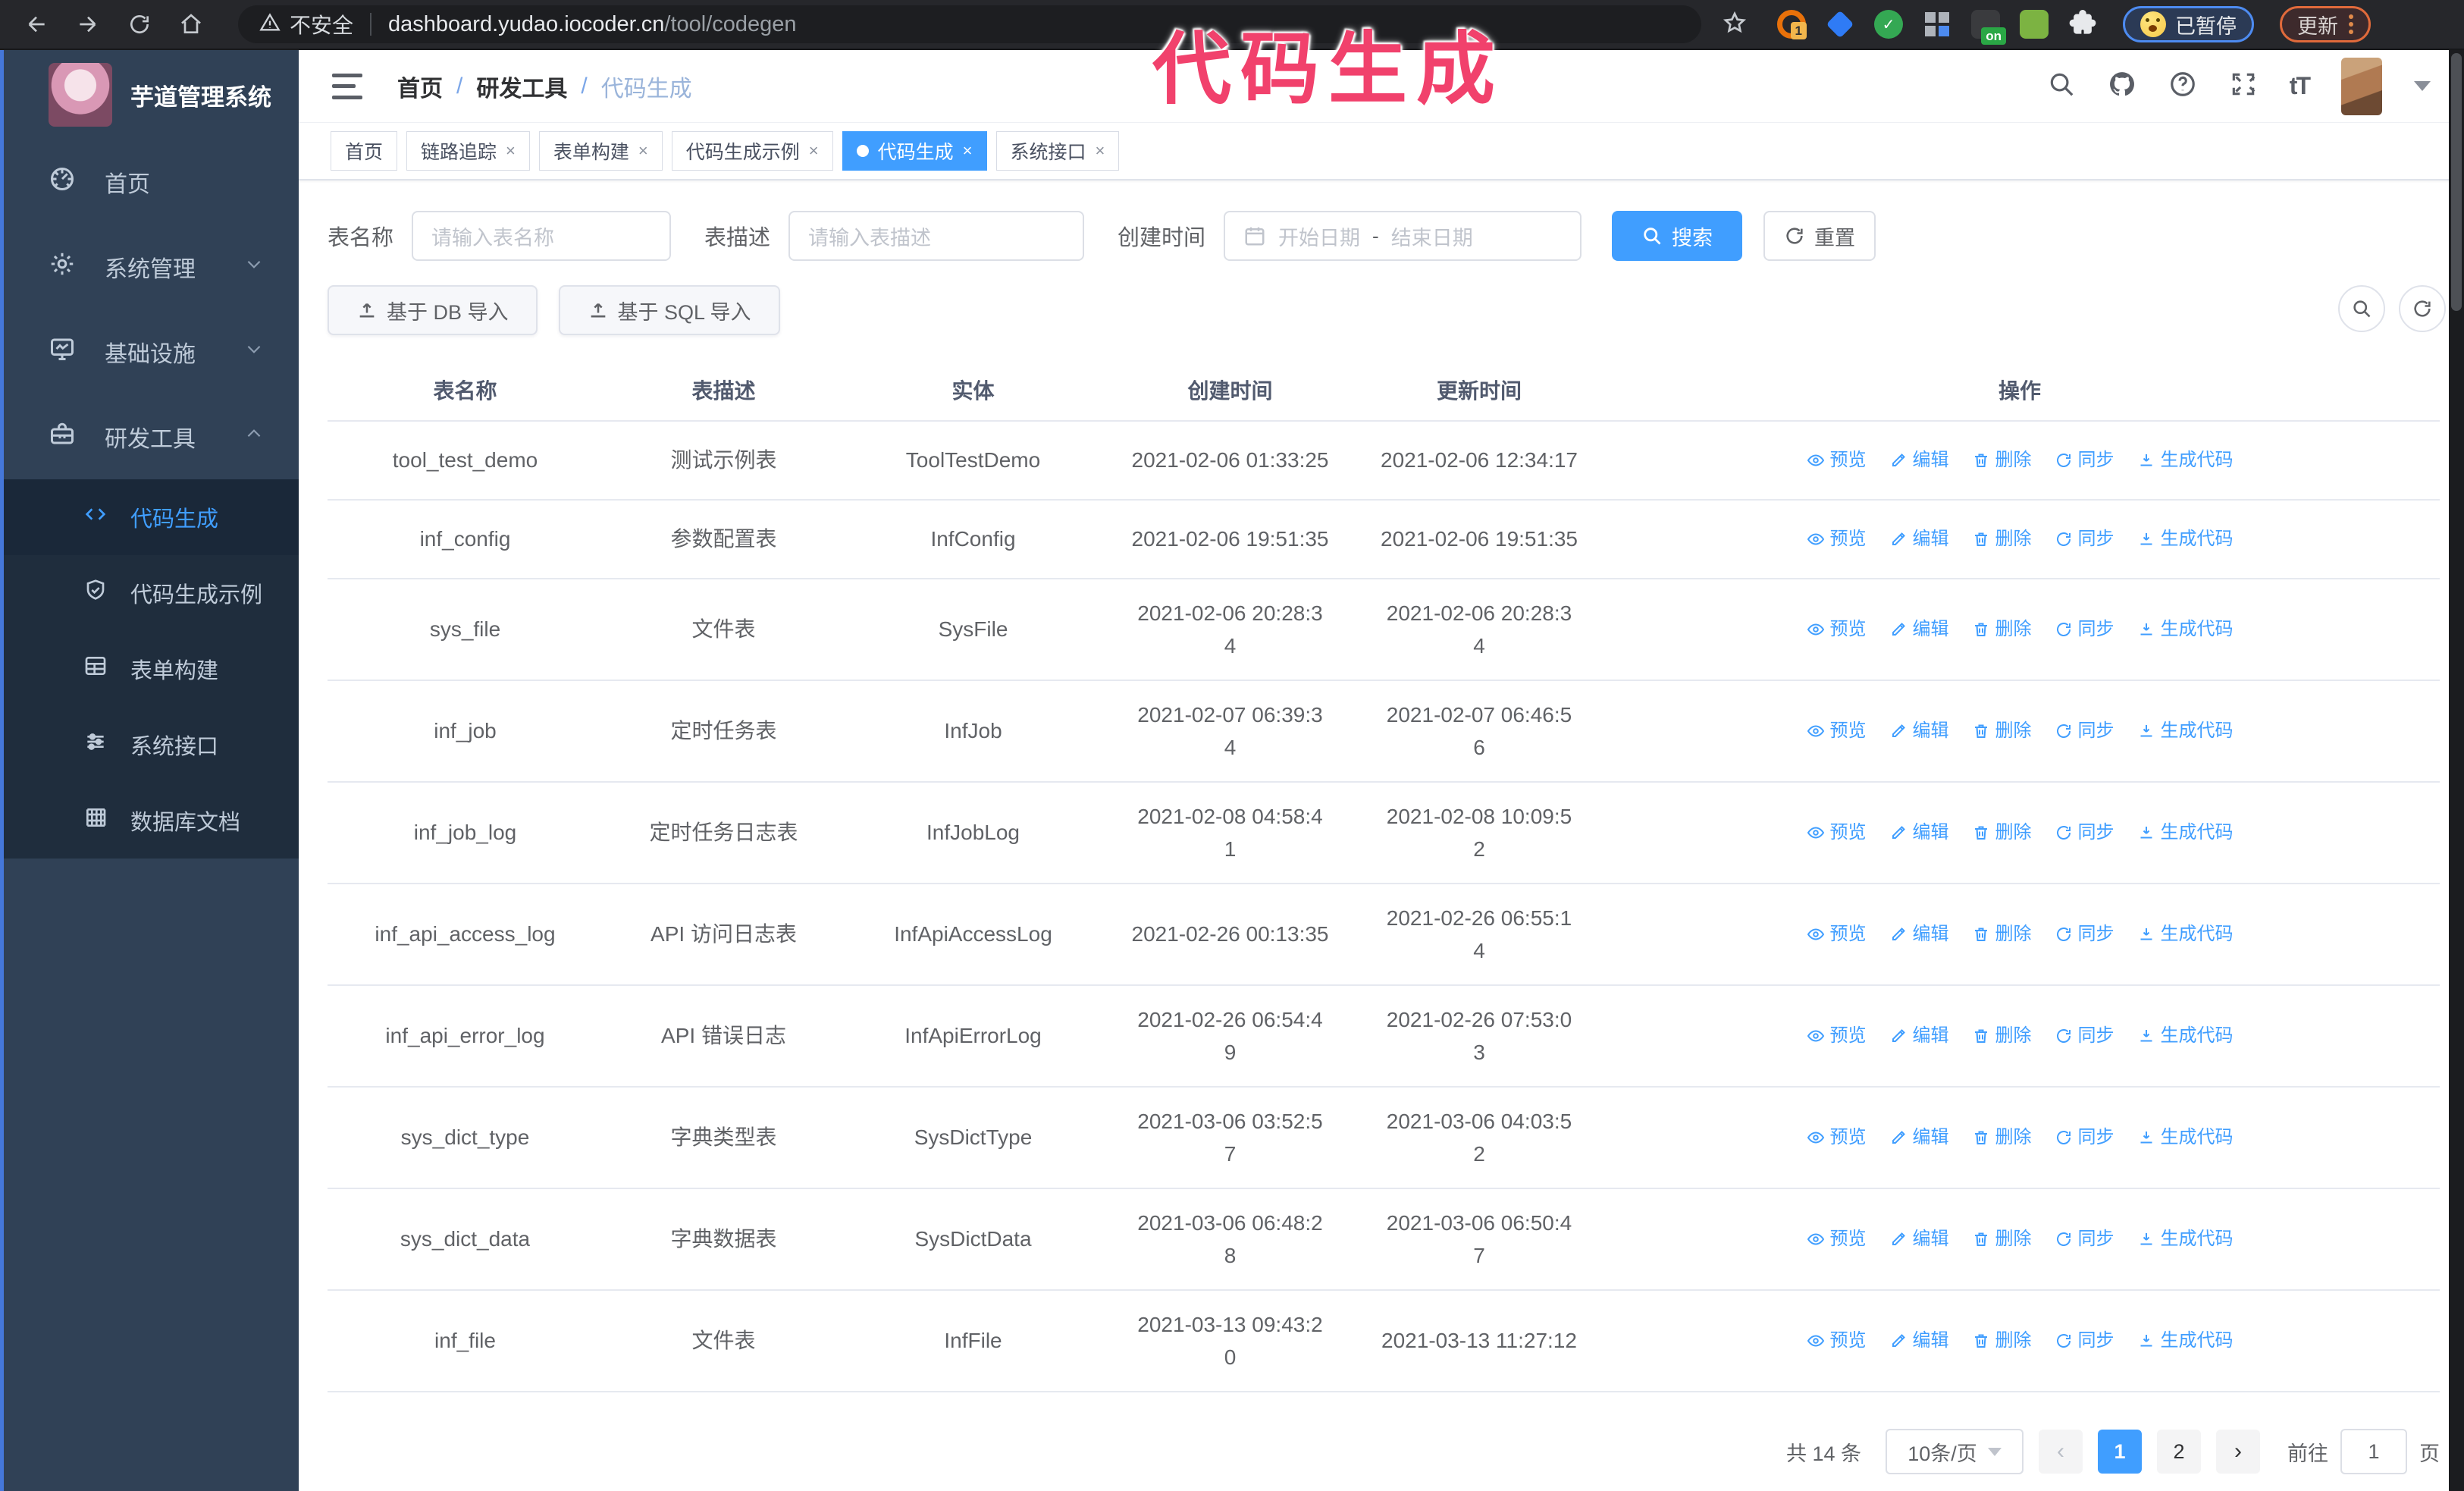 This screenshot has height=1491, width=2464. I want to click on search-icon, so click(2062, 86).